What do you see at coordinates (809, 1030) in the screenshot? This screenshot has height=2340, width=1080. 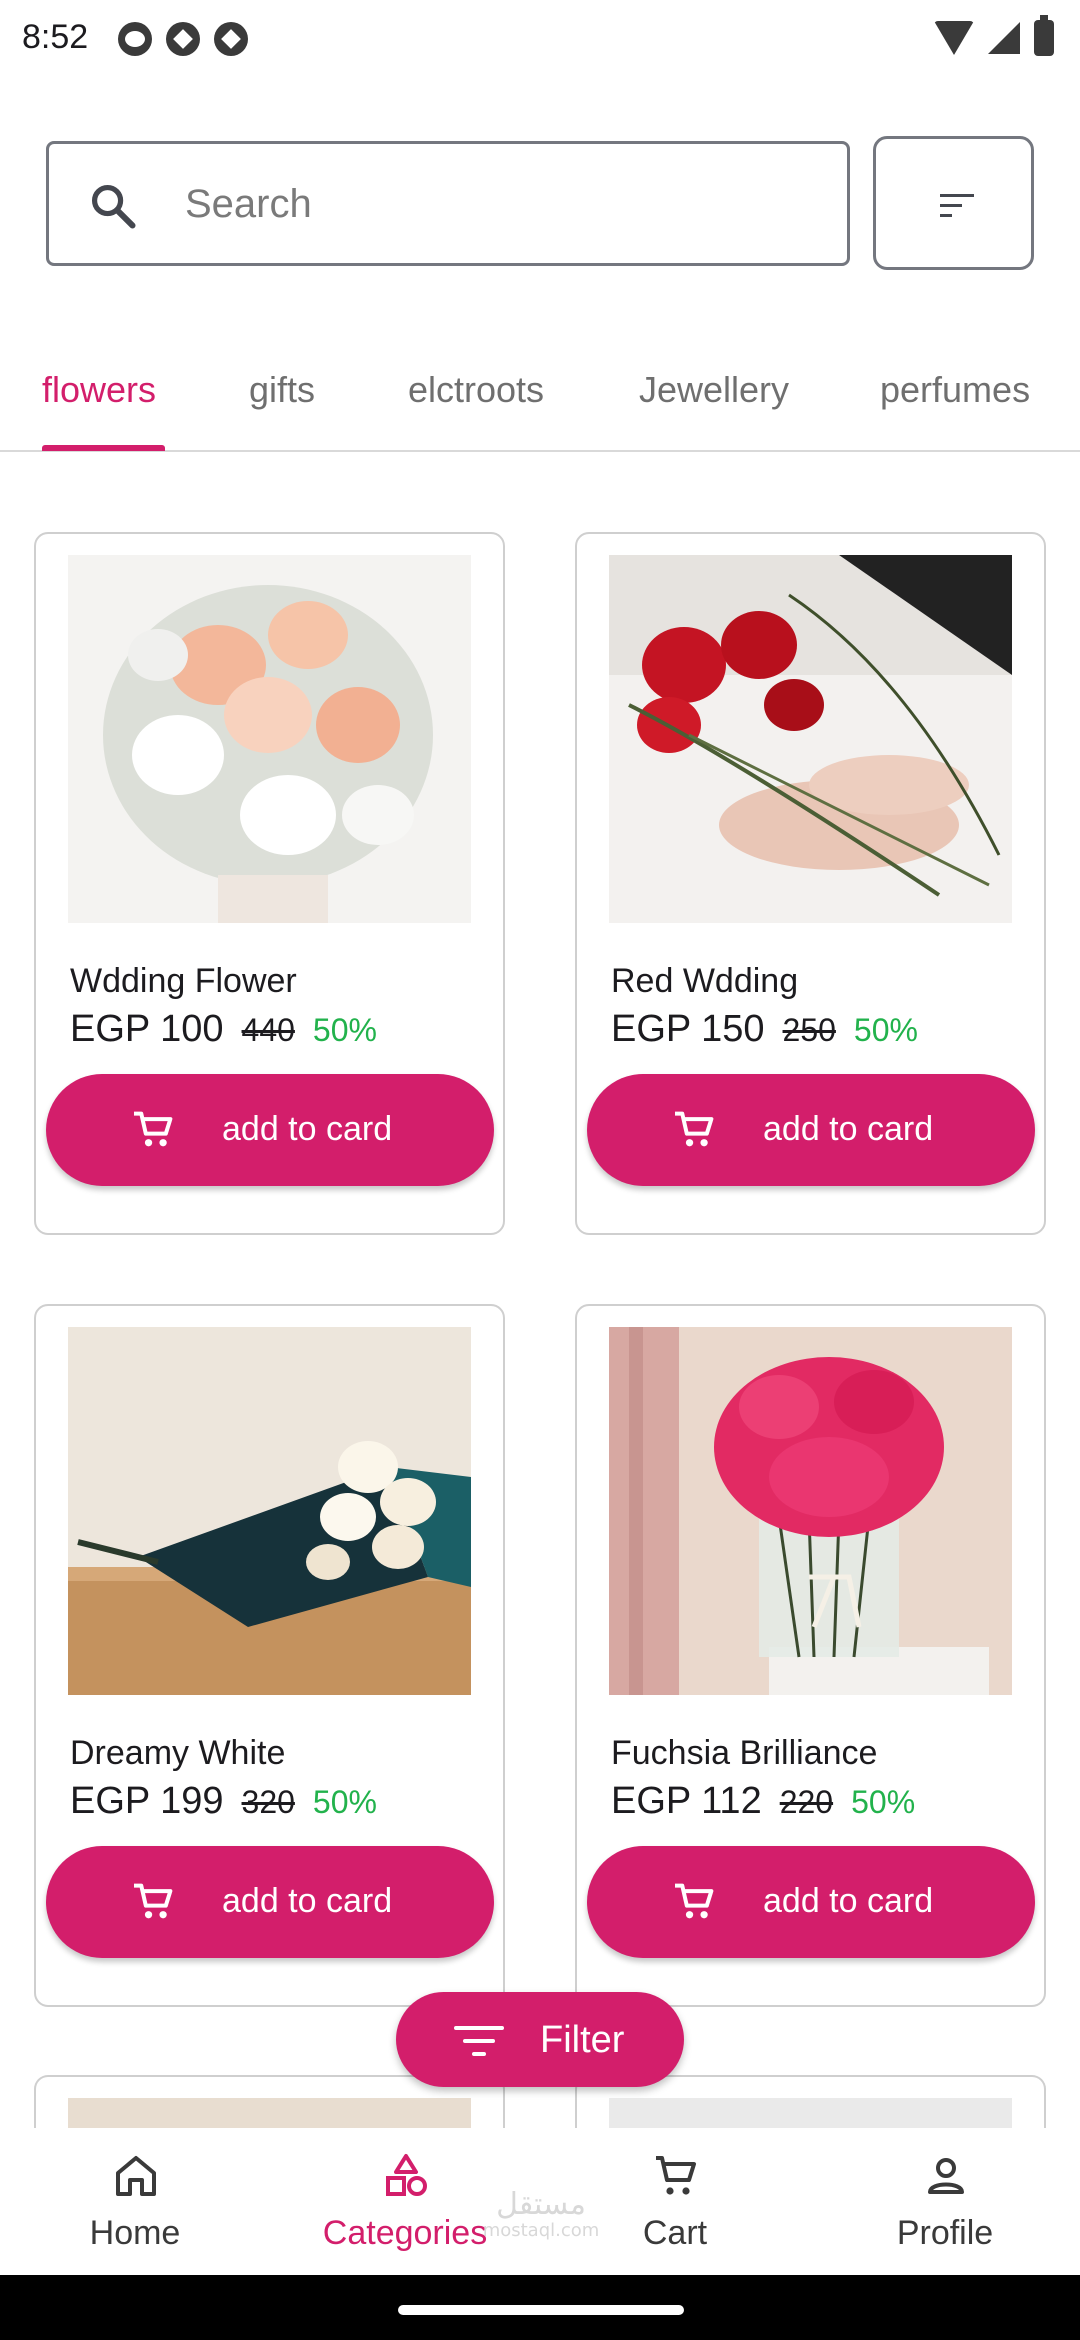 I see `product-old-price: 250` at bounding box center [809, 1030].